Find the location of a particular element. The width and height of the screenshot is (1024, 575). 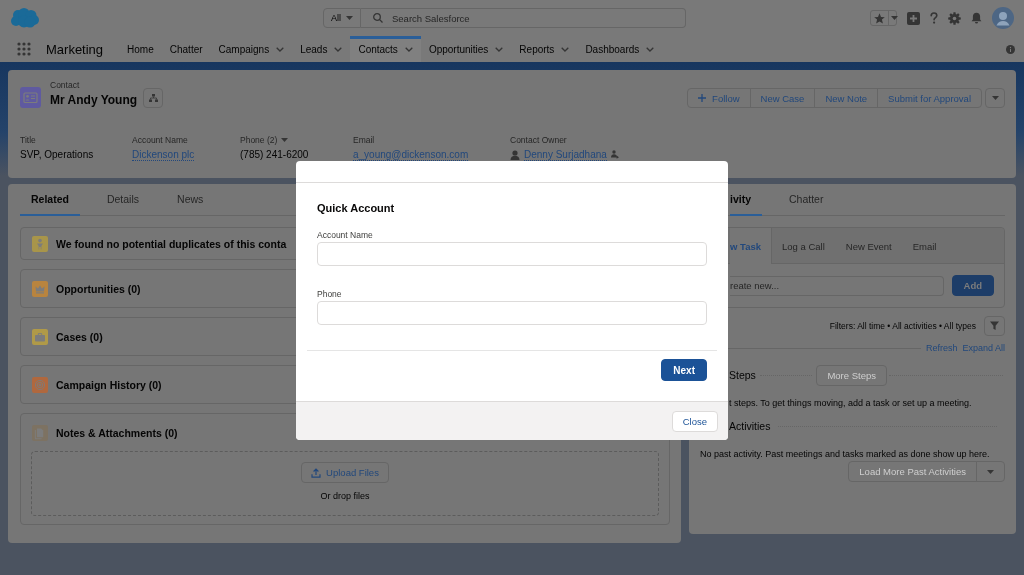

section-heading: Activities is located at coordinates (750, 426).